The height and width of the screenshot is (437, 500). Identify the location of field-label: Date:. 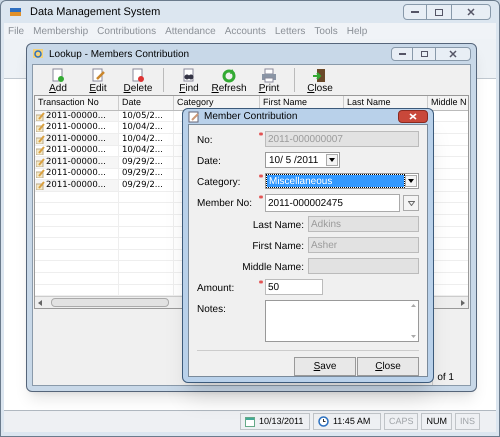
(209, 162).